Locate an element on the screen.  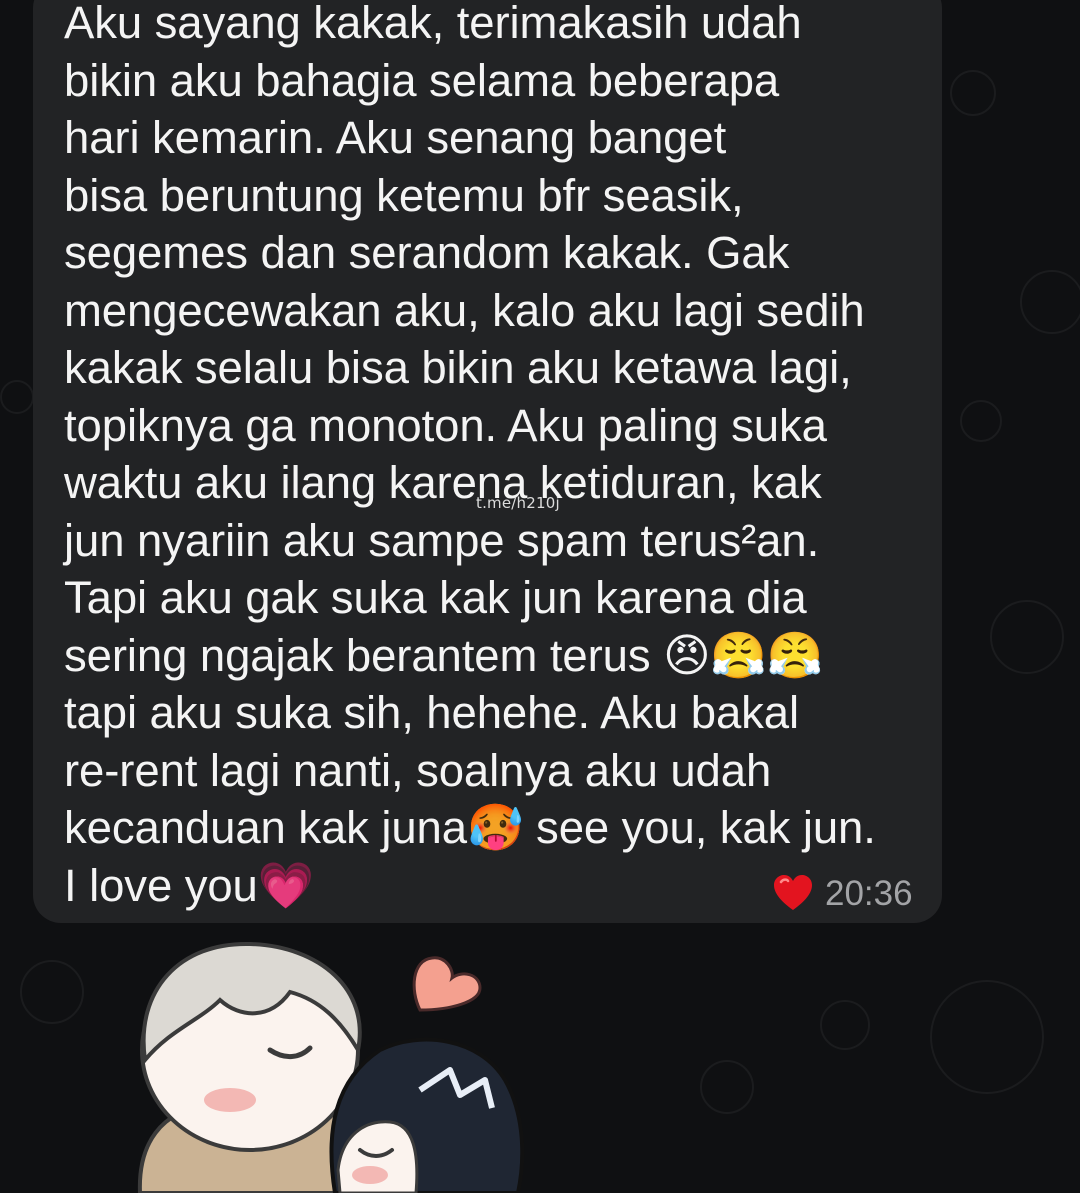
sticker-heart-icon is located at coordinates (447, 984).